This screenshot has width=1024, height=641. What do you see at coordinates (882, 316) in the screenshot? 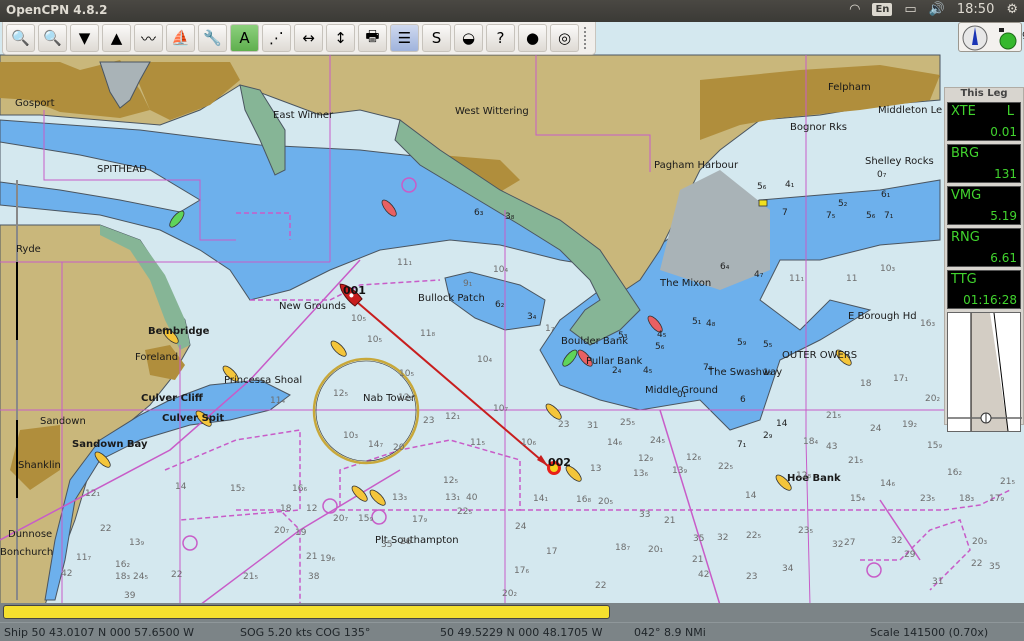
I see `place-label: E Borough Hd` at bounding box center [882, 316].